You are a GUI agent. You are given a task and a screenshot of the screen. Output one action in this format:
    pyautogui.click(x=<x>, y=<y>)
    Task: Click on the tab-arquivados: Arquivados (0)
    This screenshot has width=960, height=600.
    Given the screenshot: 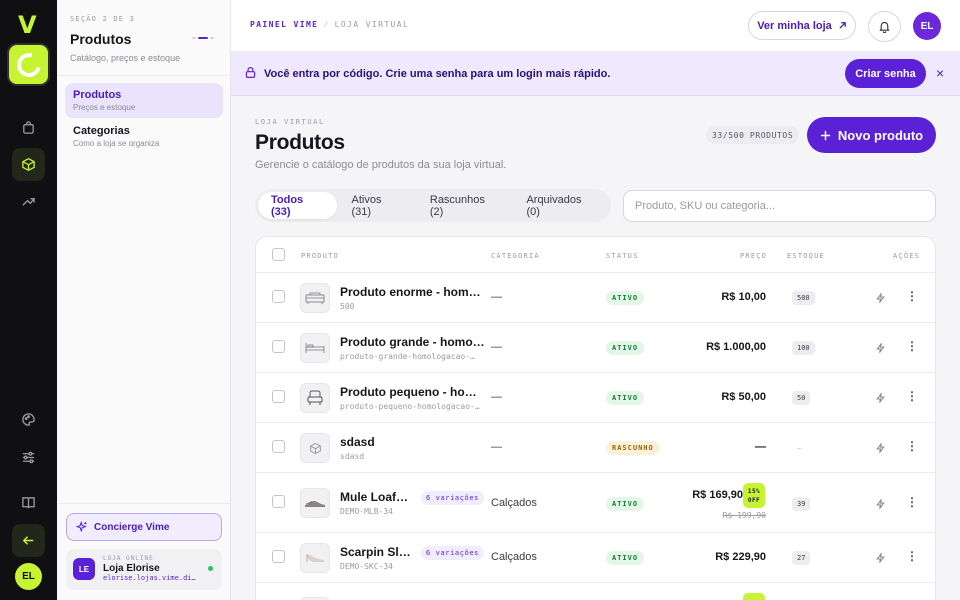 What is the action you would take?
    pyautogui.click(x=560, y=205)
    